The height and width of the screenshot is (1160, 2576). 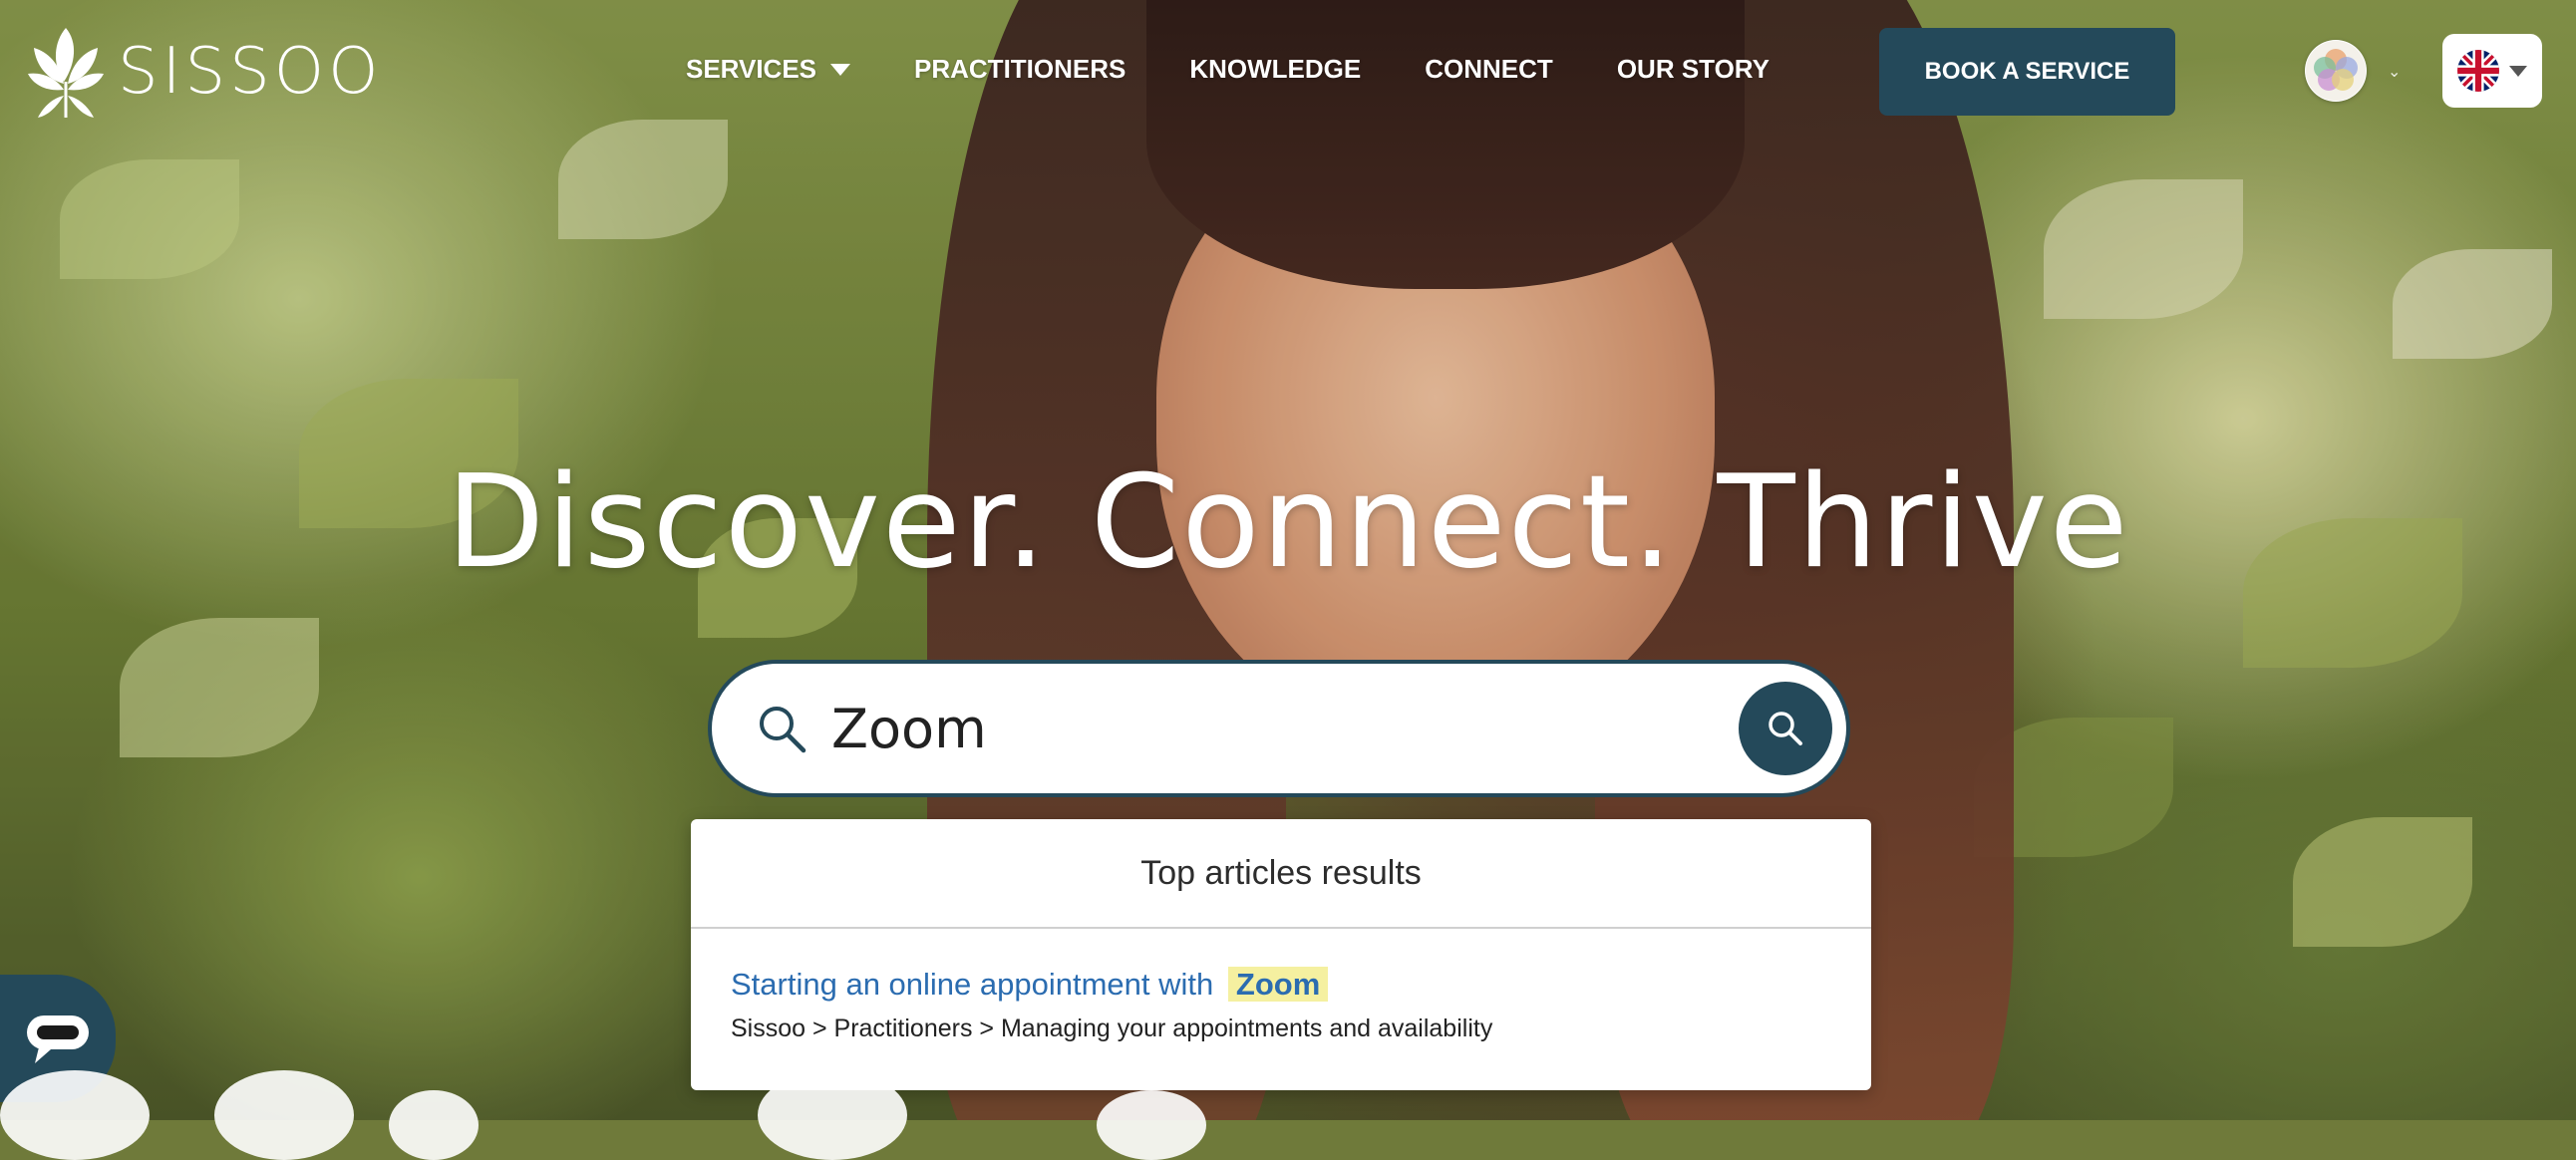 I want to click on chat-icon, so click(x=58, y=1039).